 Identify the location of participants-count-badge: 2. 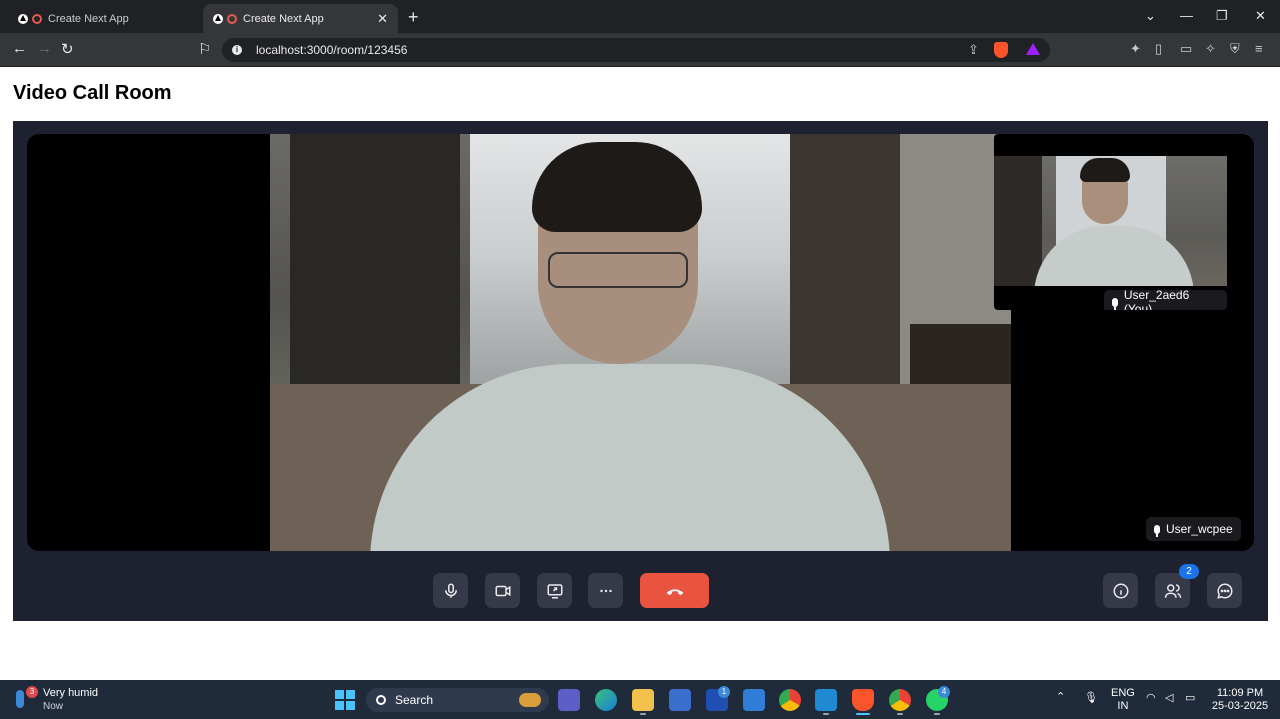
(1189, 571).